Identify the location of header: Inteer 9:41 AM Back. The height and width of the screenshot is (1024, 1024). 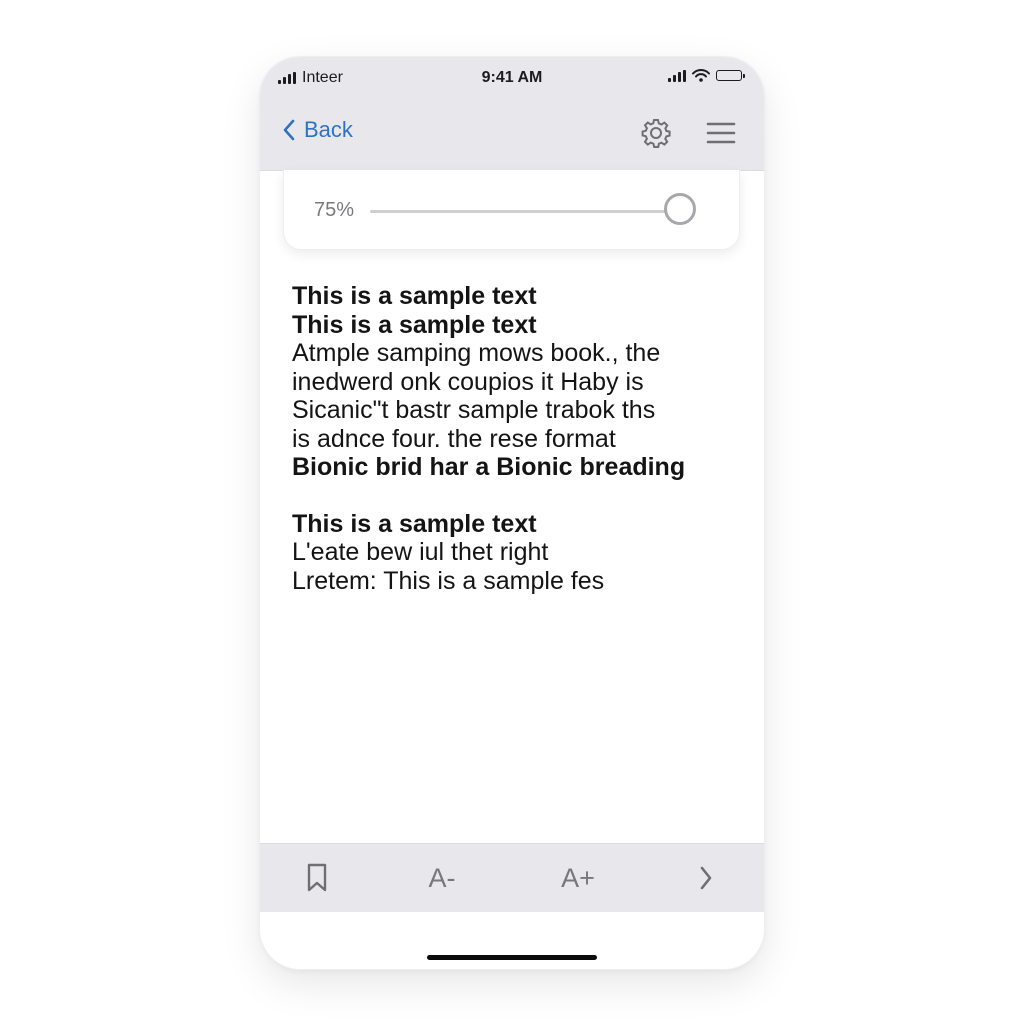
(512, 114).